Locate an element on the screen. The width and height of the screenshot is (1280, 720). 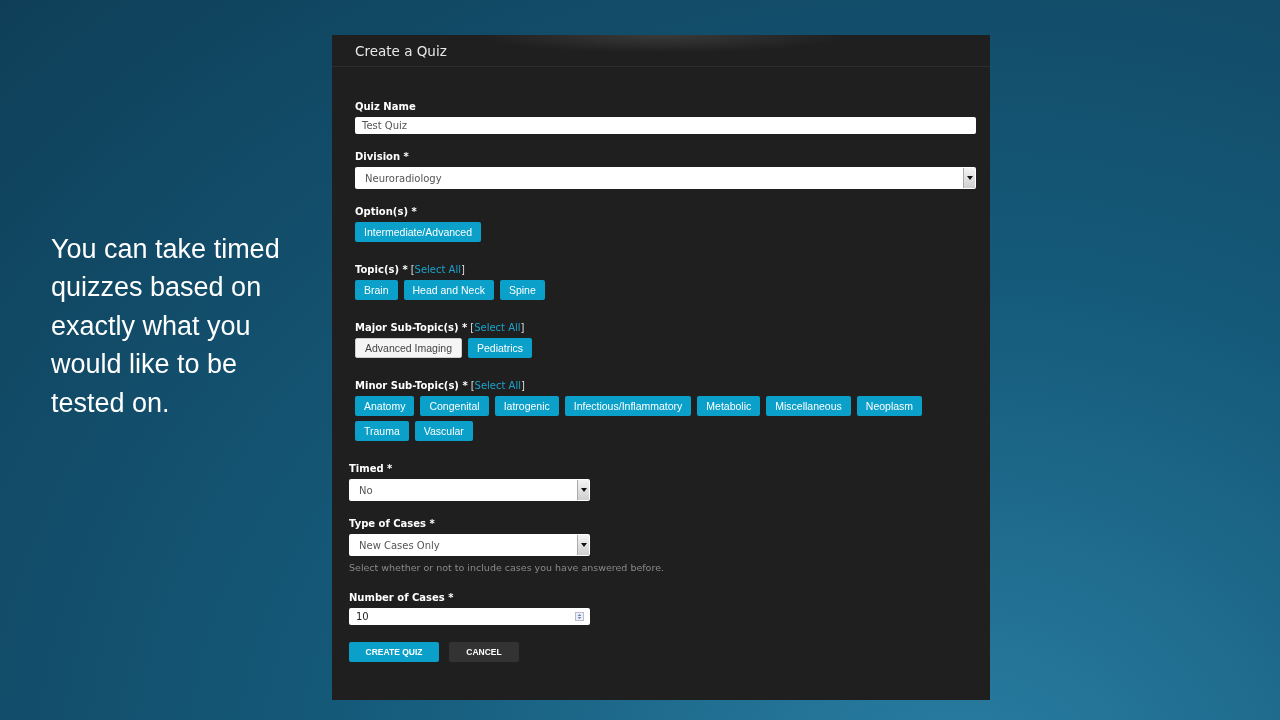
filter-chip: Trauma is located at coordinates (382, 431).